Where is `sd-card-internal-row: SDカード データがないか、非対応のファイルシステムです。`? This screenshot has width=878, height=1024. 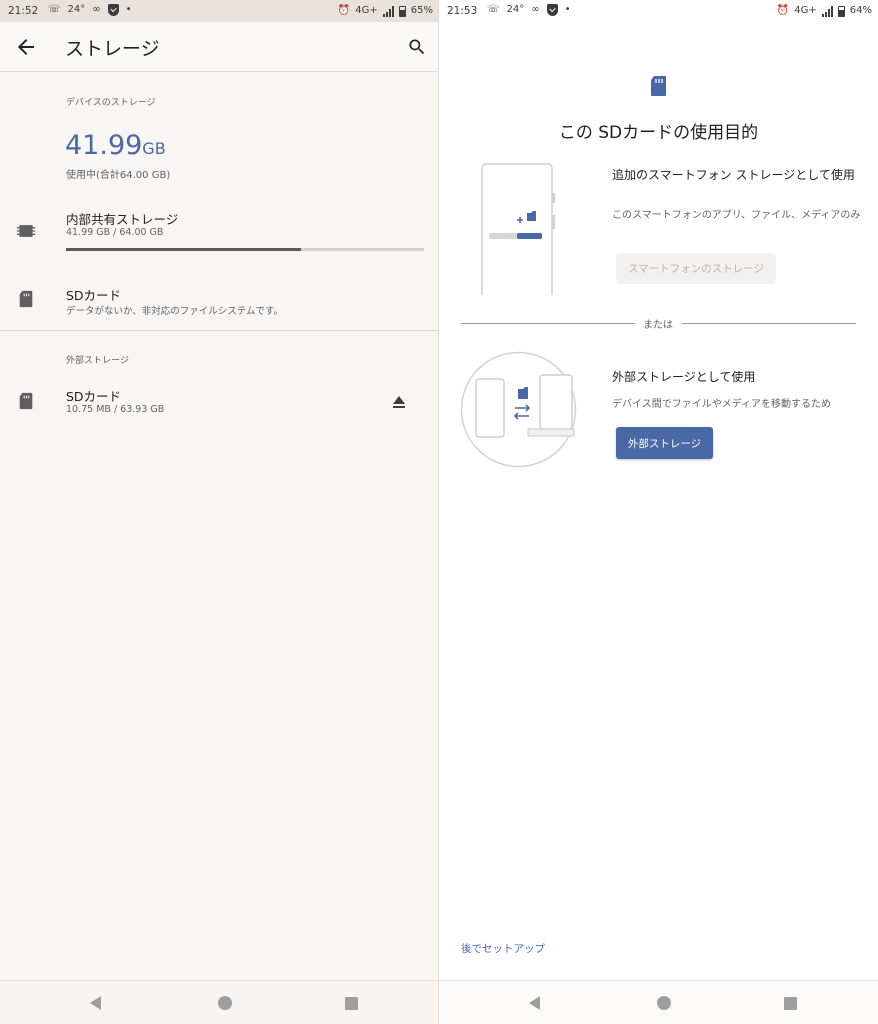 sd-card-internal-row: SDカード データがないか、非対応のファイルシステムです。 is located at coordinates (219, 301).